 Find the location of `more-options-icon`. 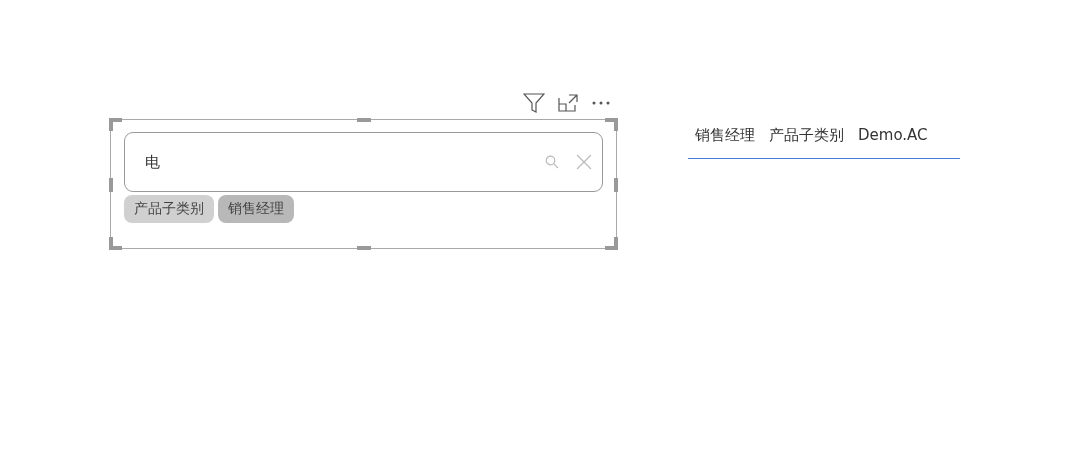

more-options-icon is located at coordinates (601, 103).